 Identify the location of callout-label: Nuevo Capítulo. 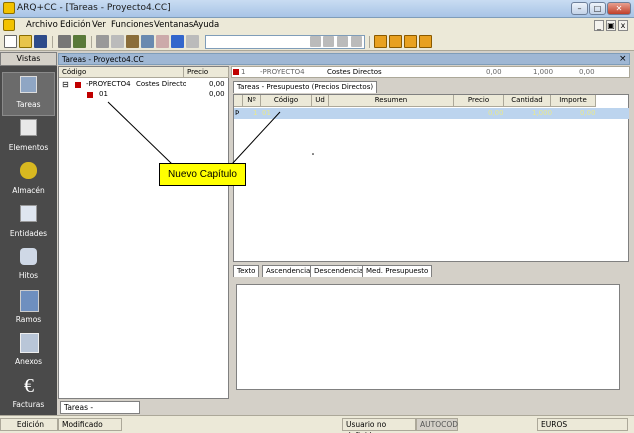
(202, 174).